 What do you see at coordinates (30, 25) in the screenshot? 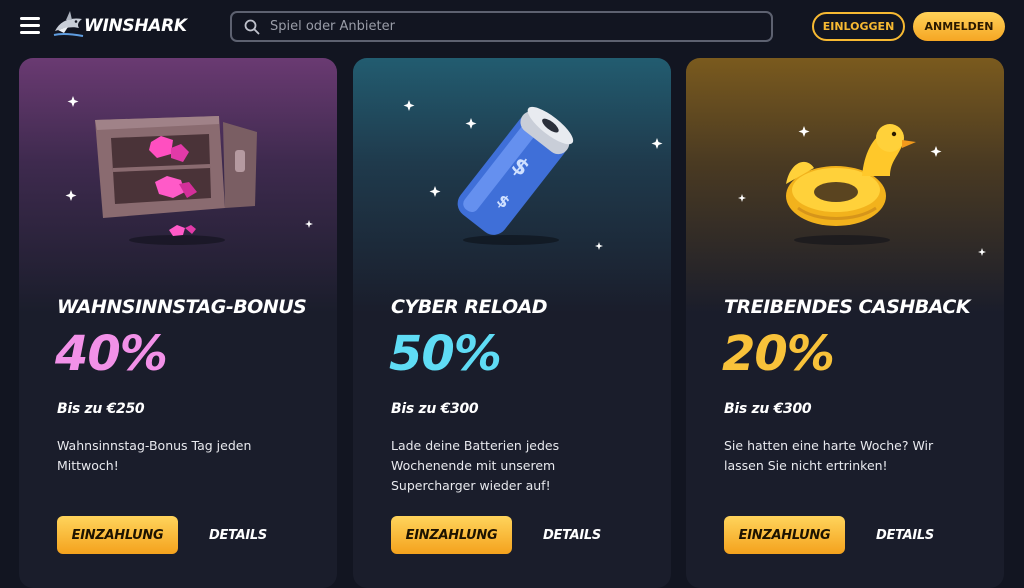
I see `menu-icon` at bounding box center [30, 25].